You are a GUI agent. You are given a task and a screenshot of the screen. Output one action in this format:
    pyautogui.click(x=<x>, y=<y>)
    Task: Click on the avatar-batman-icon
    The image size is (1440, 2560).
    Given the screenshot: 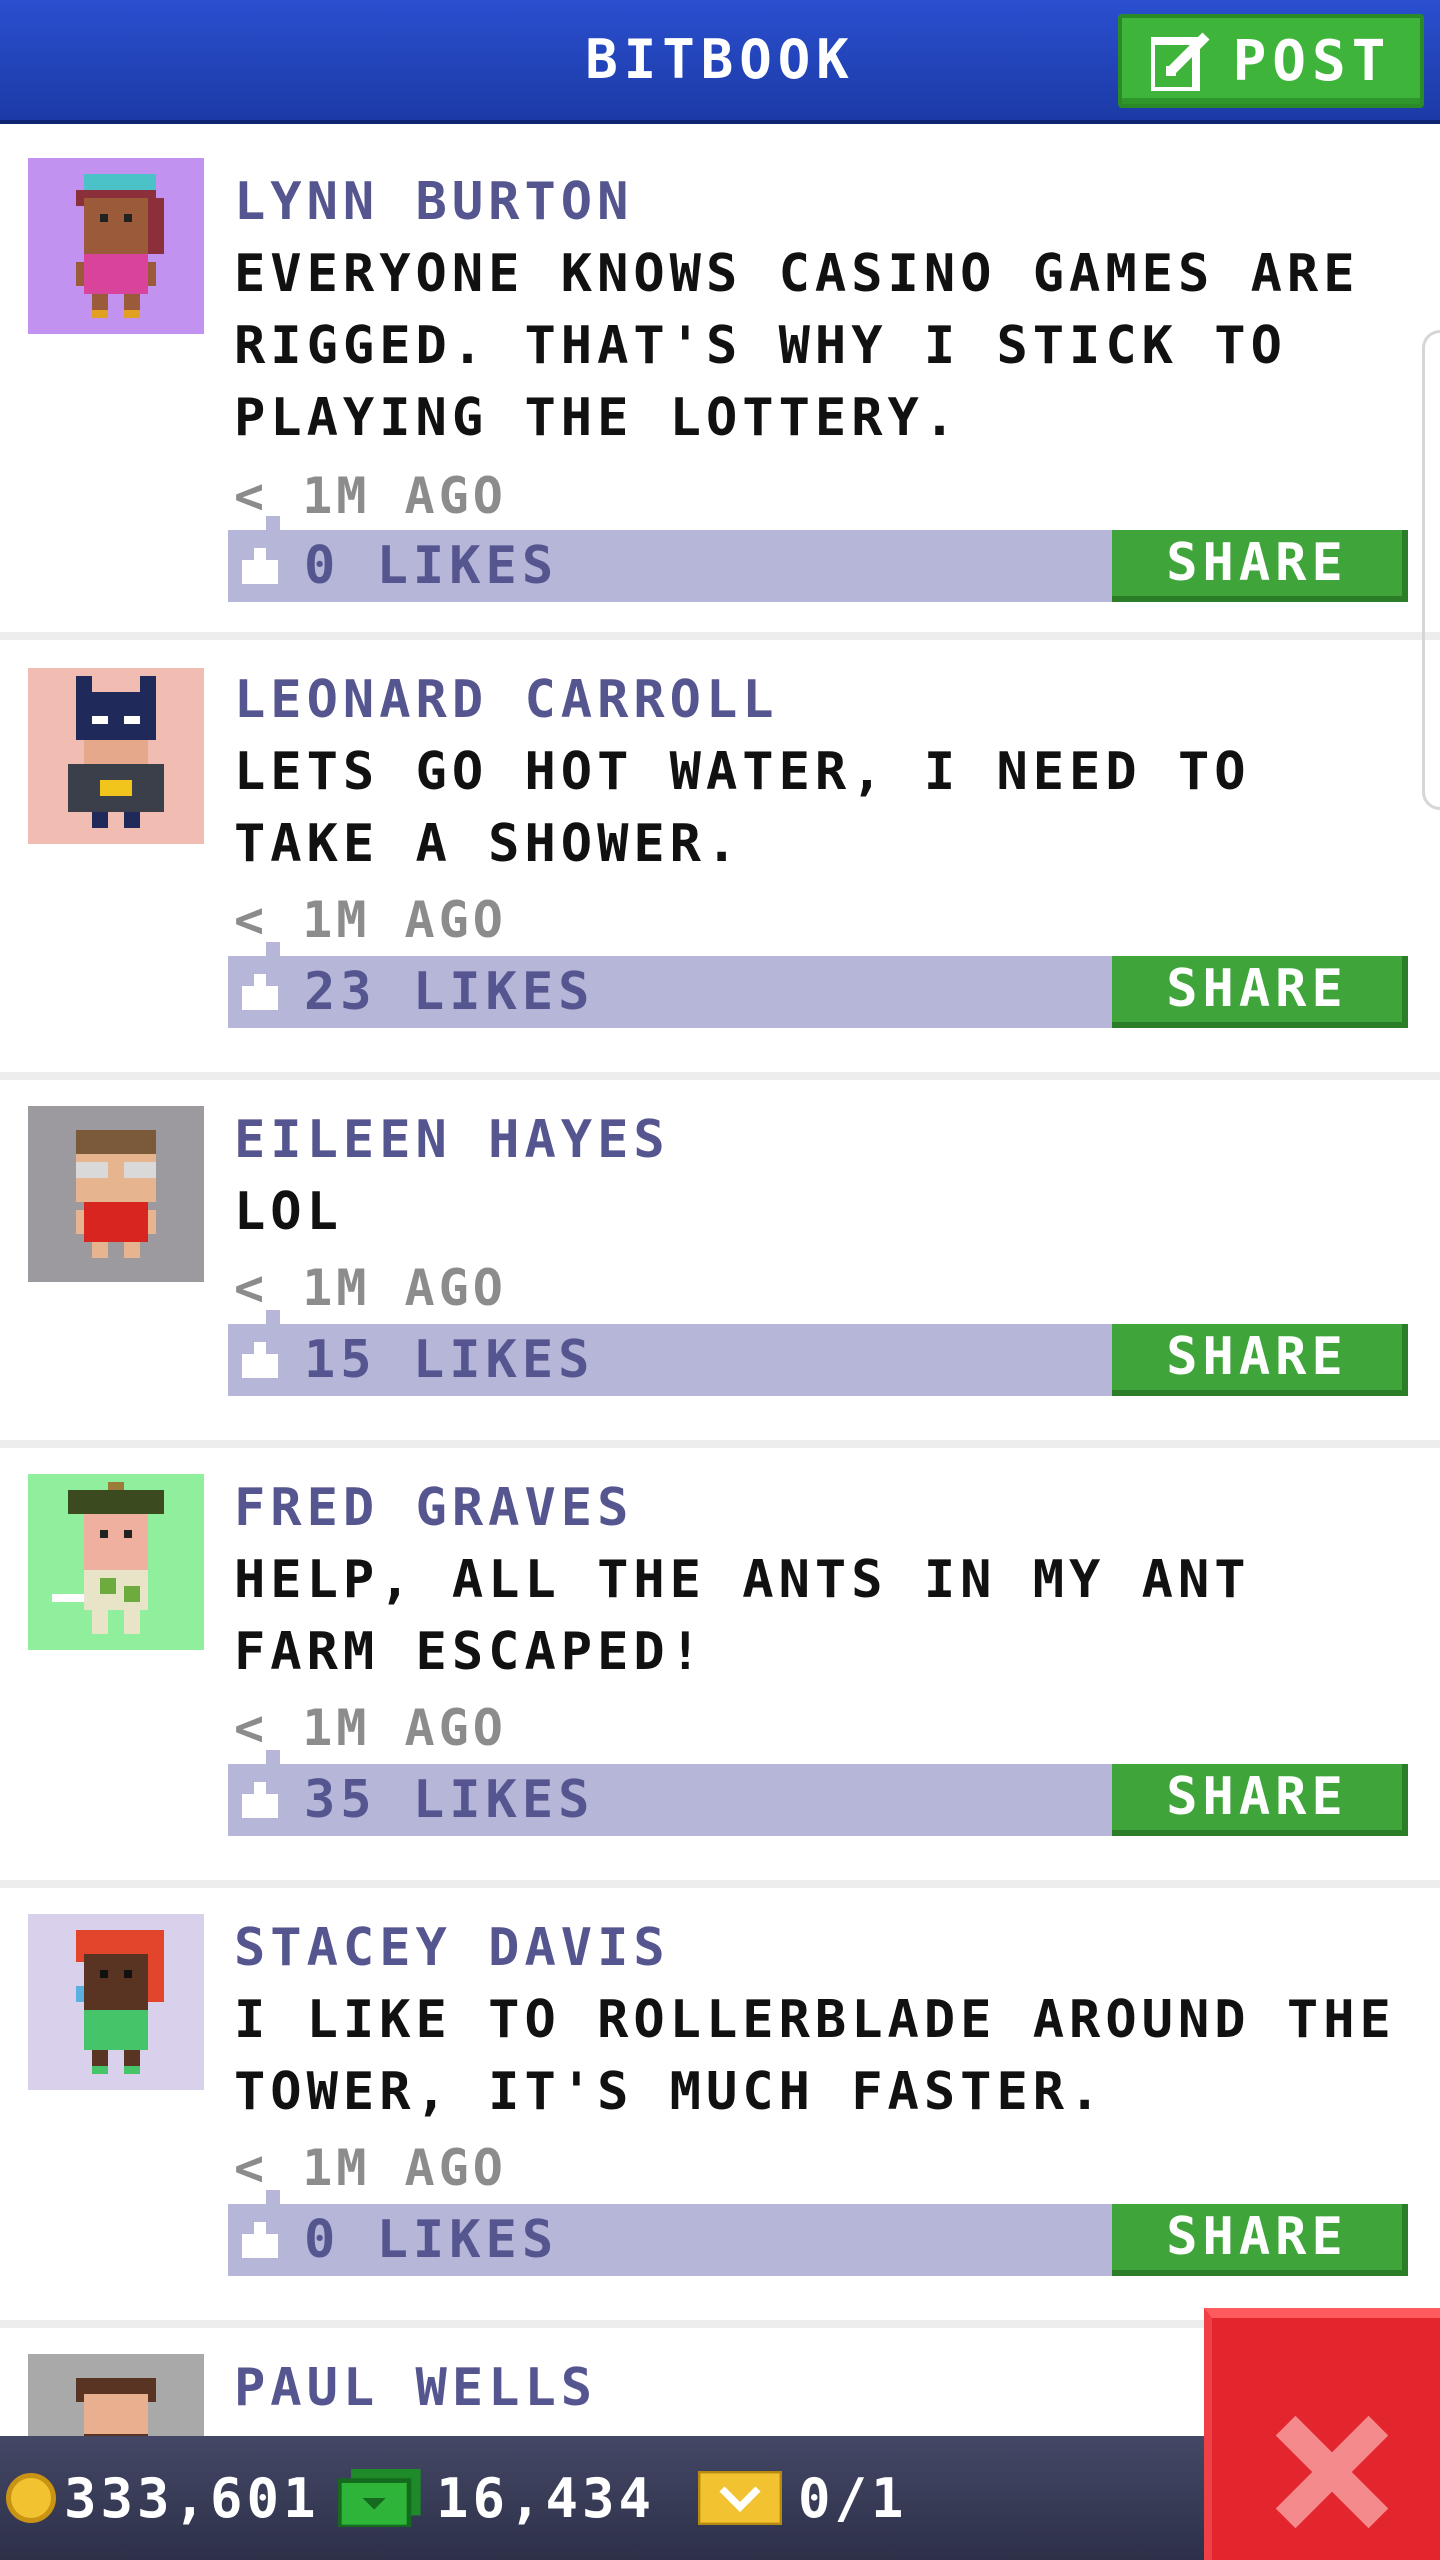 What is the action you would take?
    pyautogui.click(x=116, y=756)
    